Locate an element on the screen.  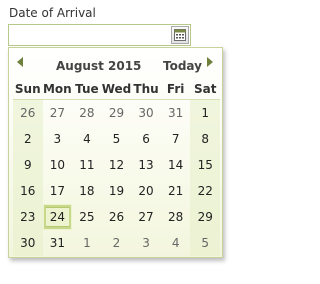
day-number: 12 is located at coordinates (116, 165).